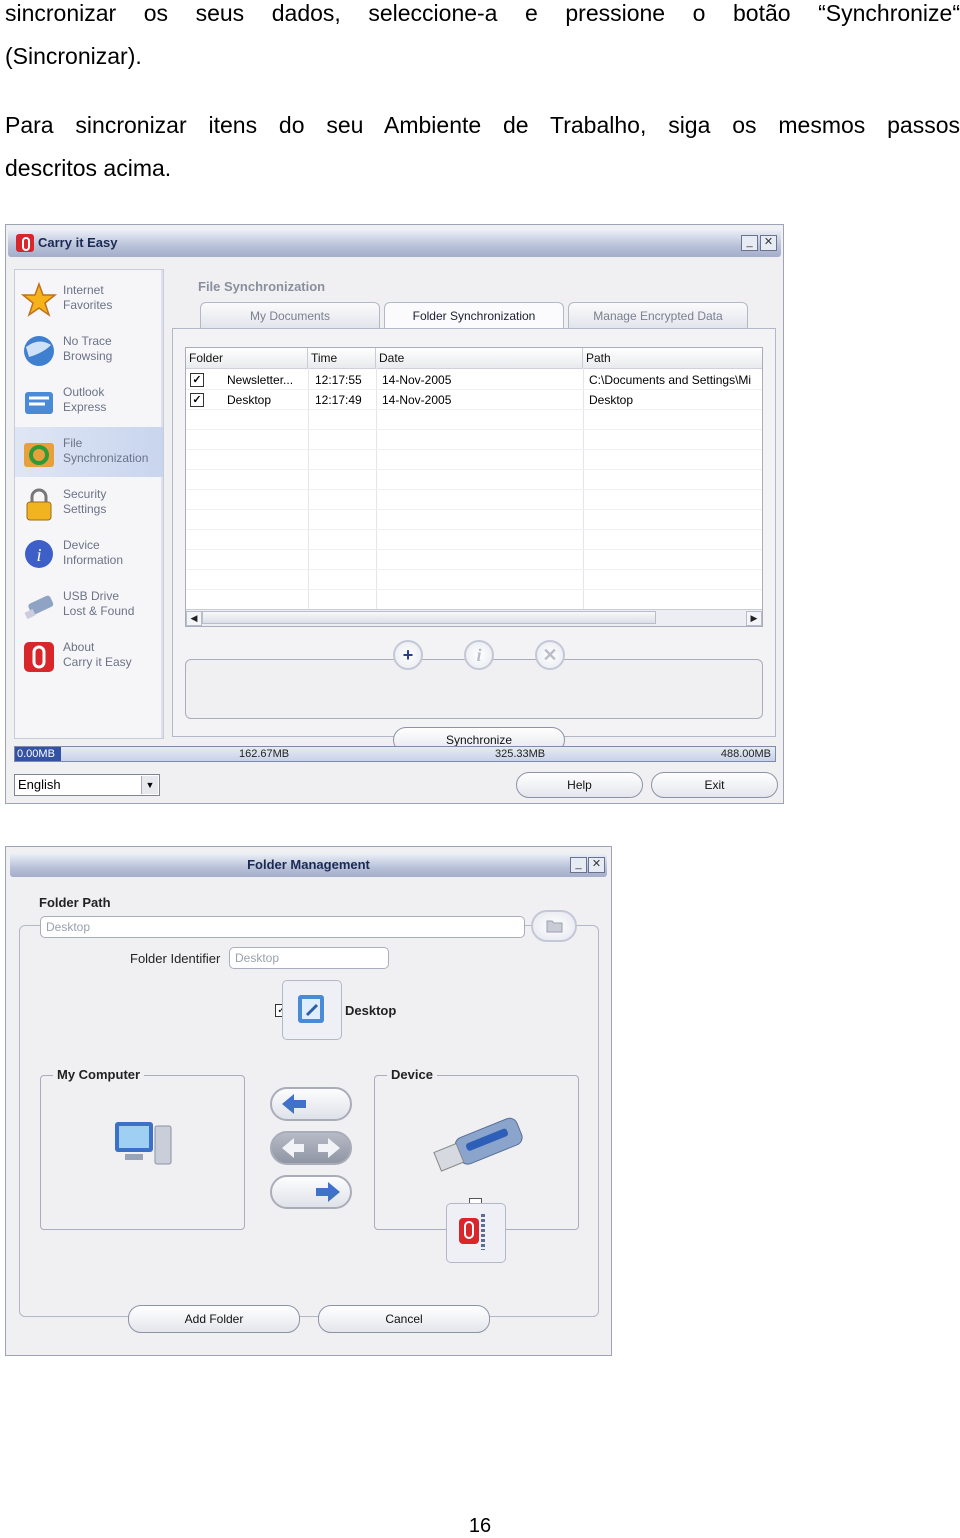  Describe the element at coordinates (264, 754) in the screenshot. I see `storage-label-1: 162.67MB` at that location.